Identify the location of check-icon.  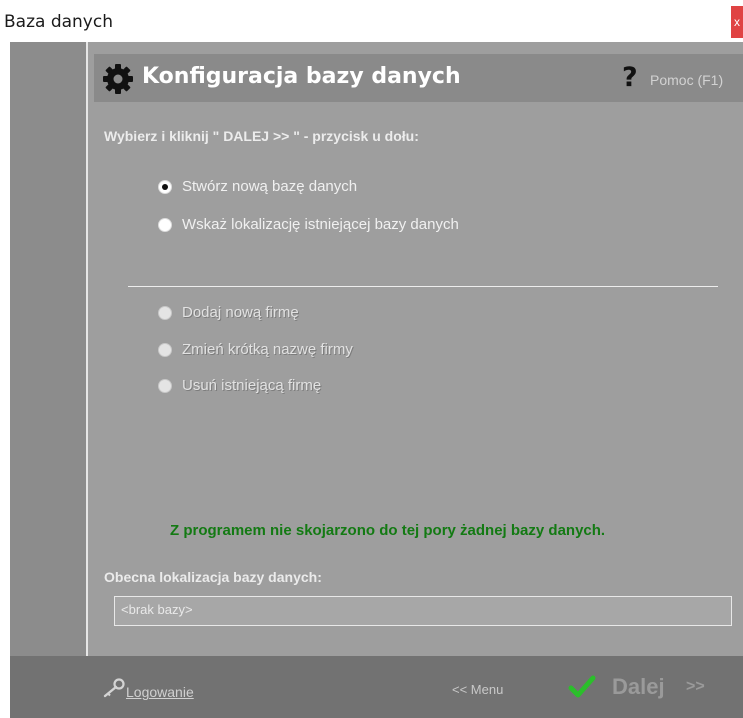
(582, 686).